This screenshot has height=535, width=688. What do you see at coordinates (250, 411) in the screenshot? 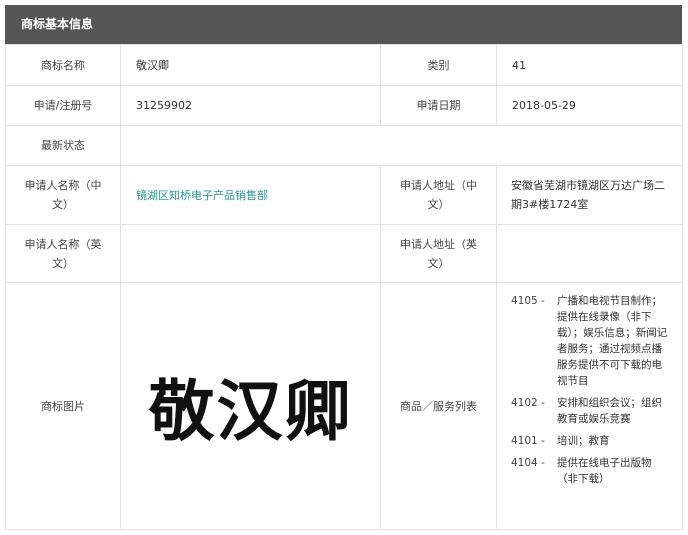
I see `trademark-image: 敬汉卿` at bounding box center [250, 411].